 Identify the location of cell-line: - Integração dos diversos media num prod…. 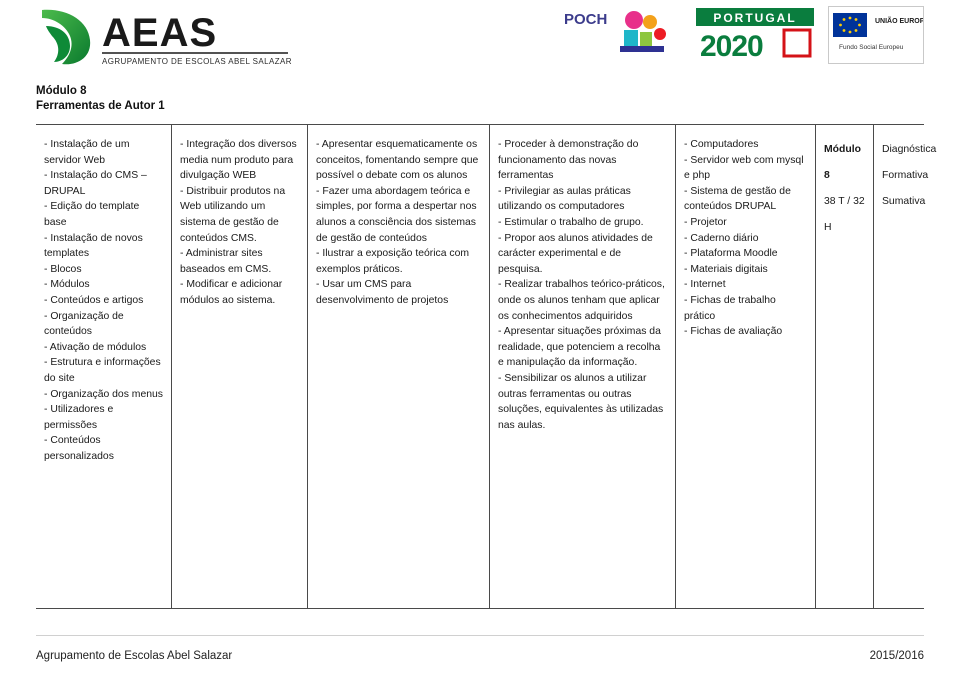
(238, 160).